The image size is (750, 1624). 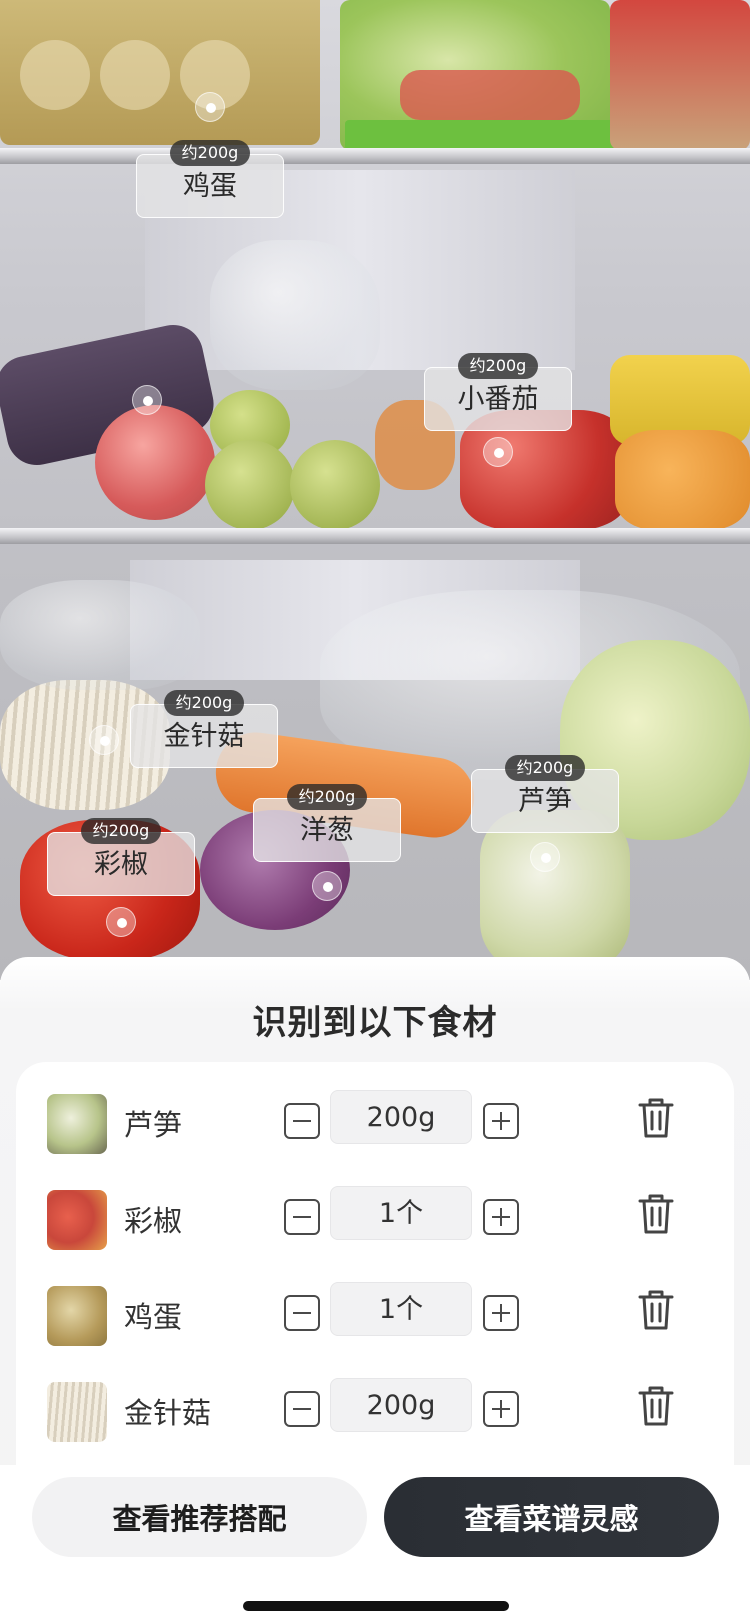 What do you see at coordinates (199, 1517) in the screenshot?
I see `view-recommendations-button: 查看推荐搭配` at bounding box center [199, 1517].